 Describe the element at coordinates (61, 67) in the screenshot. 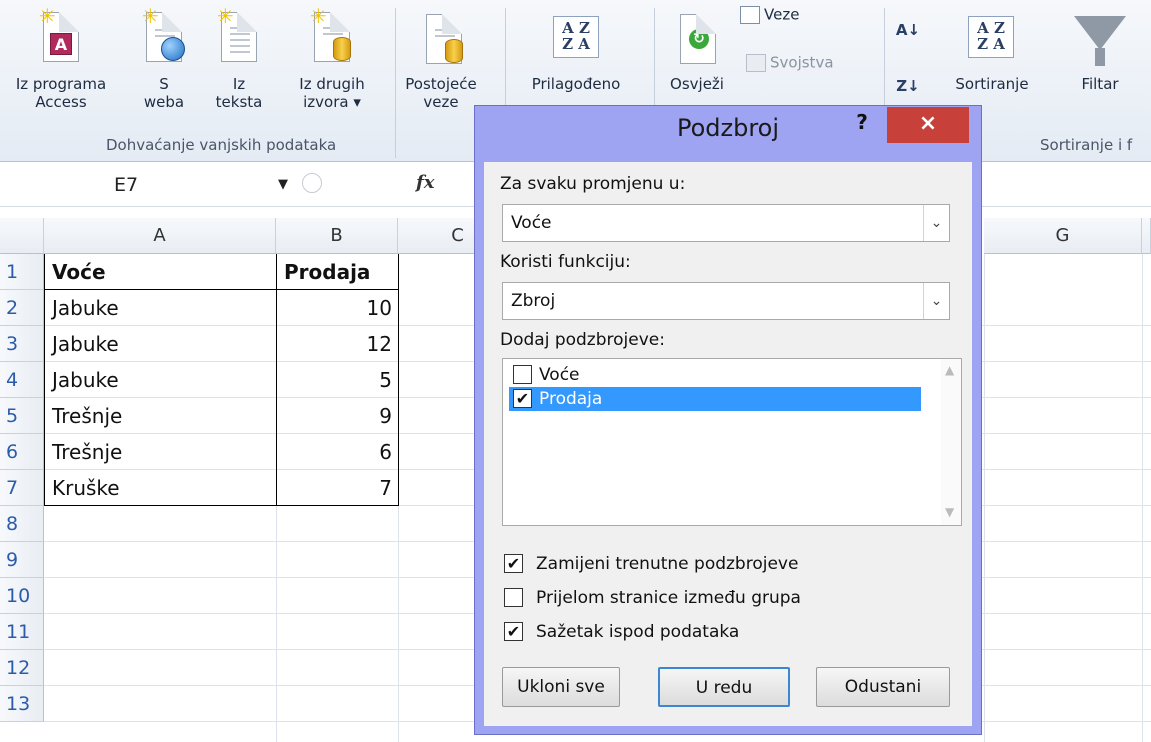

I see `from-access-button: A ✳ Iz programa Access` at that location.